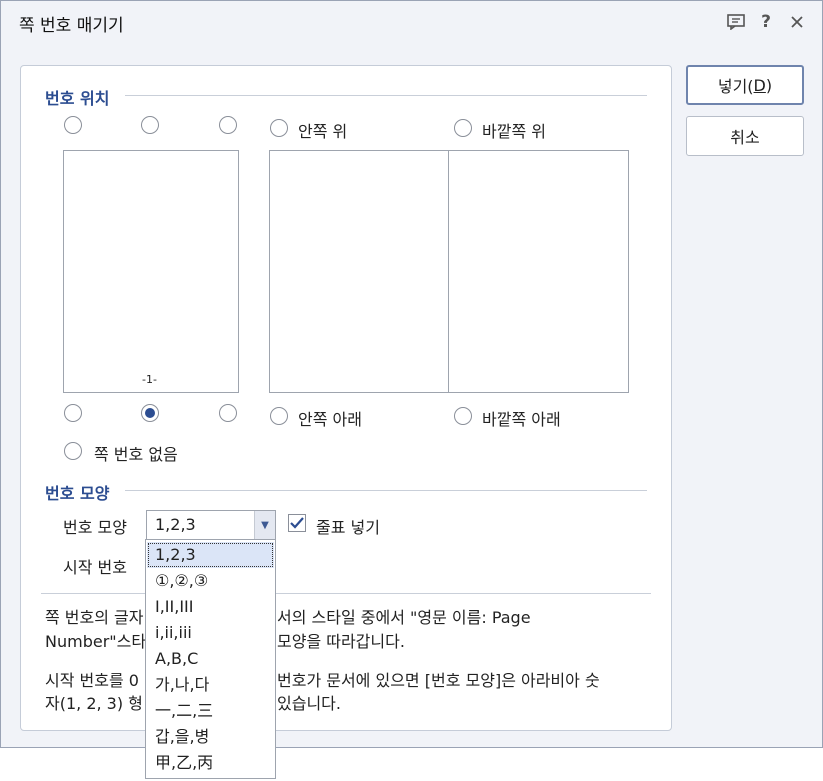  I want to click on dropdown-option: A,B,C, so click(210, 659).